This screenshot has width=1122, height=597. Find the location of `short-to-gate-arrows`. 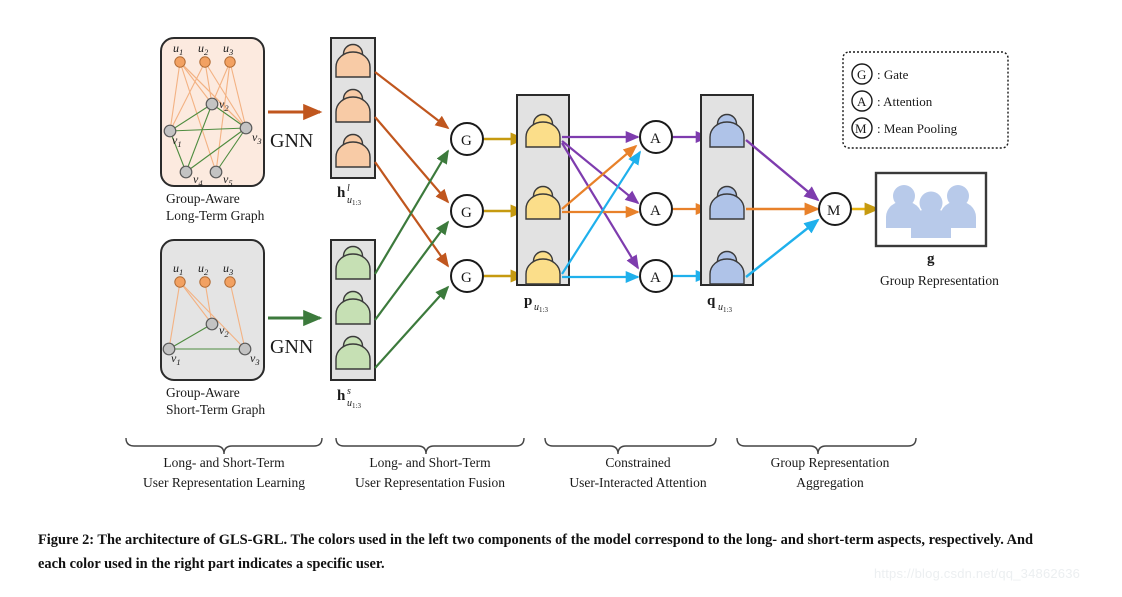

short-to-gate-arrows is located at coordinates (412, 259).